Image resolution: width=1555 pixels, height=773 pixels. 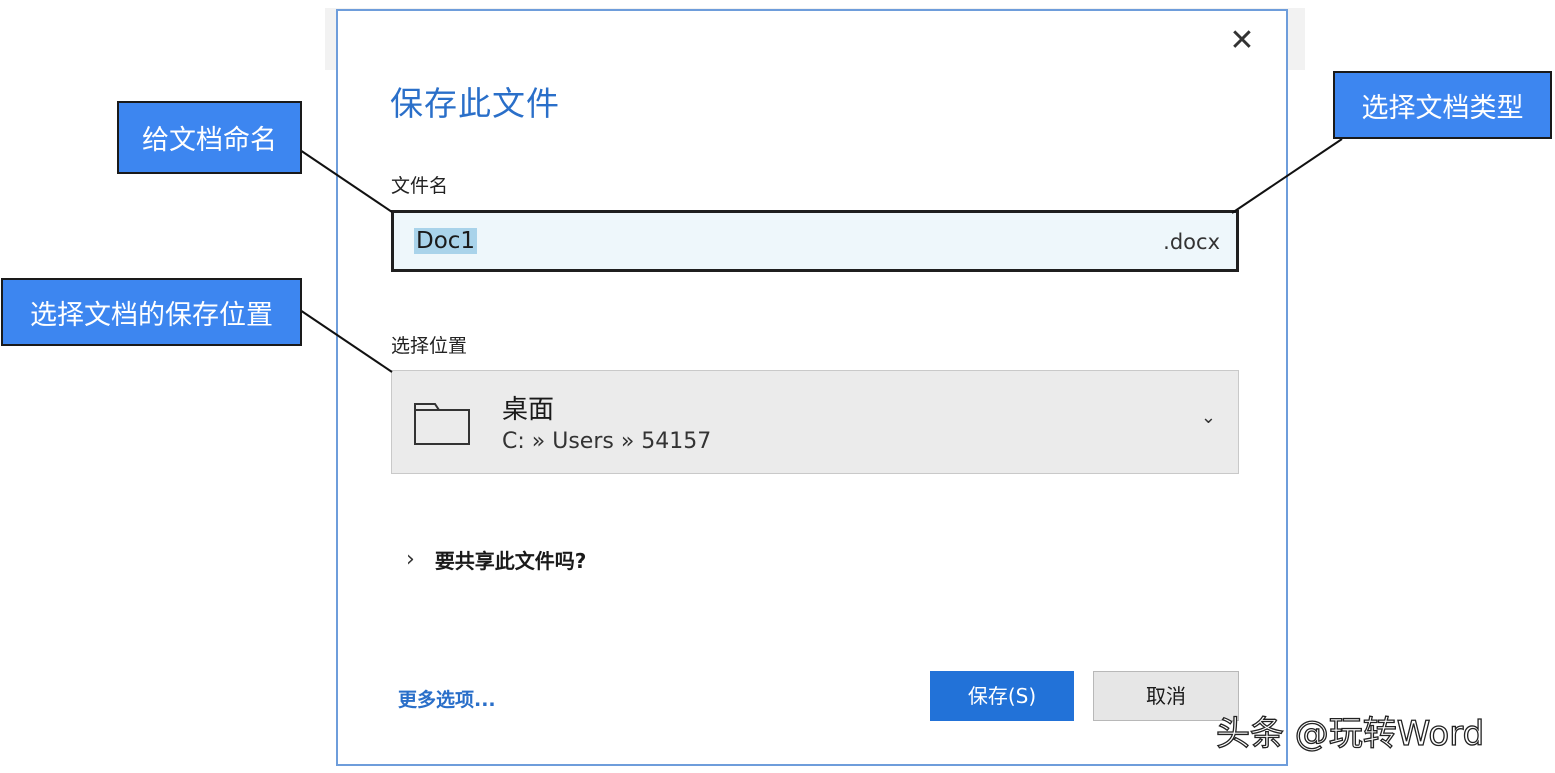 I want to click on leader-line-name, so click(x=346, y=181).